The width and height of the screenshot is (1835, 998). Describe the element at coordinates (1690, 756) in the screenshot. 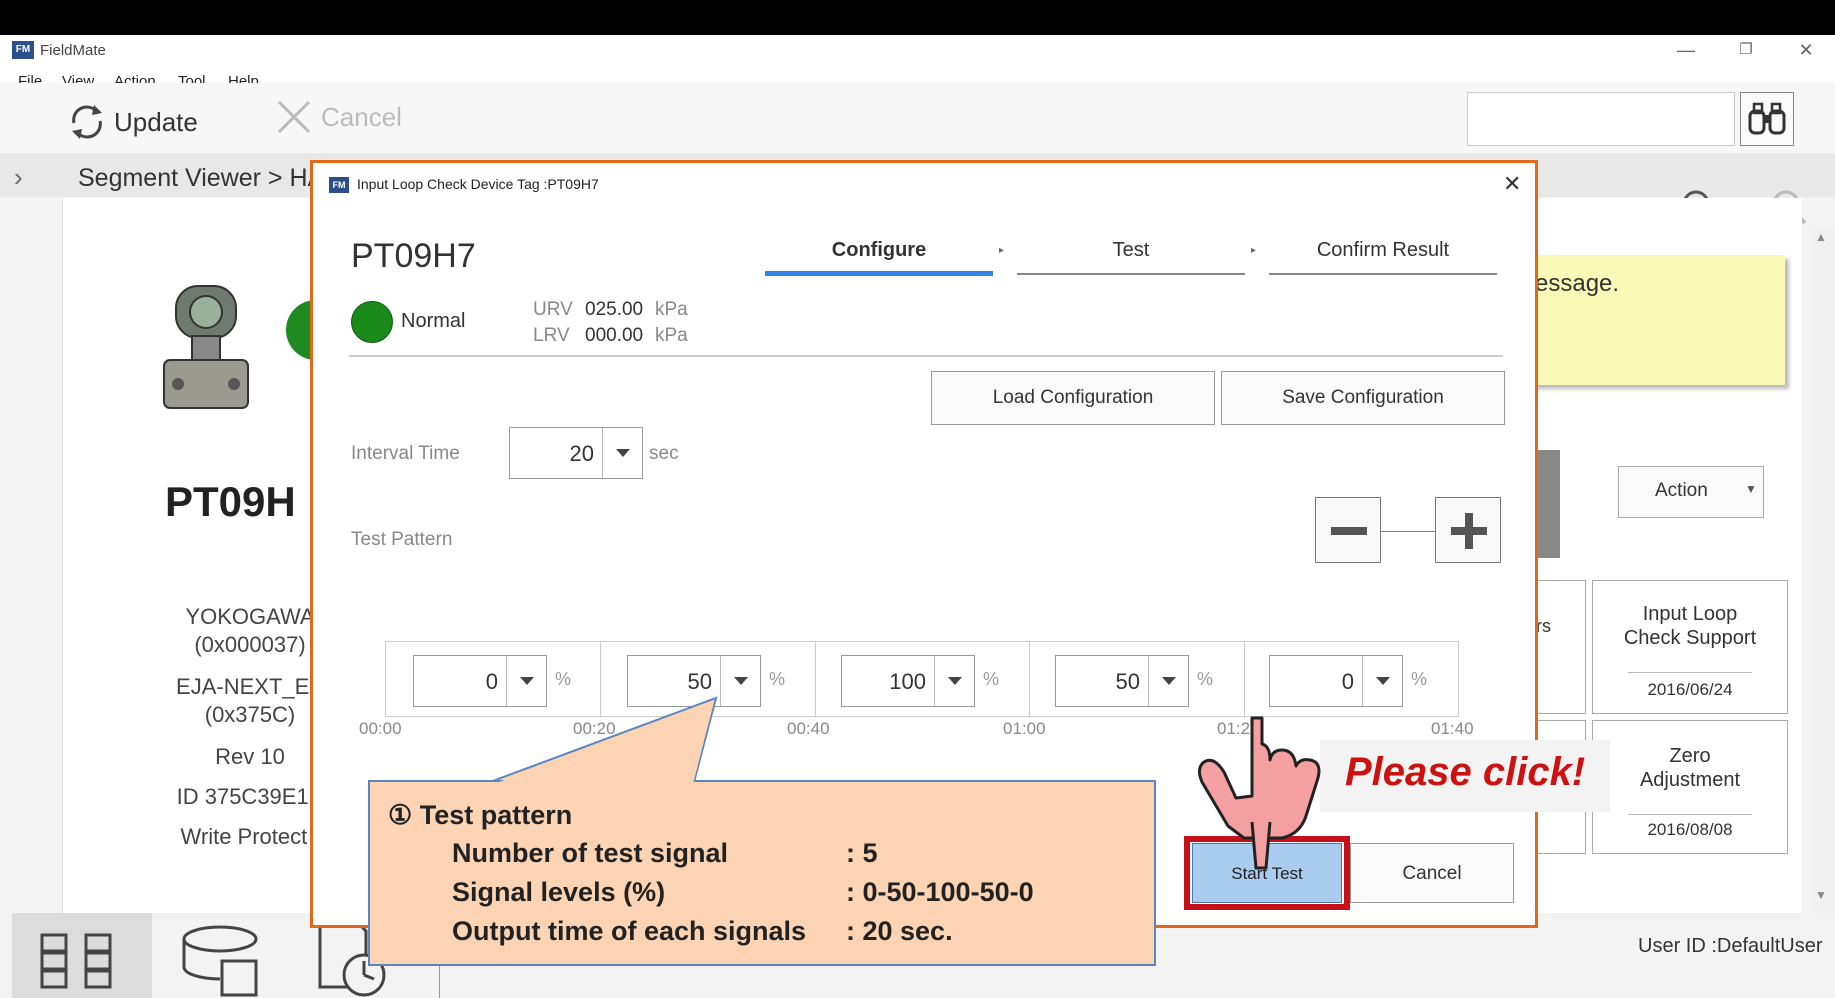

I see `card-zero-title-1: Zero` at that location.